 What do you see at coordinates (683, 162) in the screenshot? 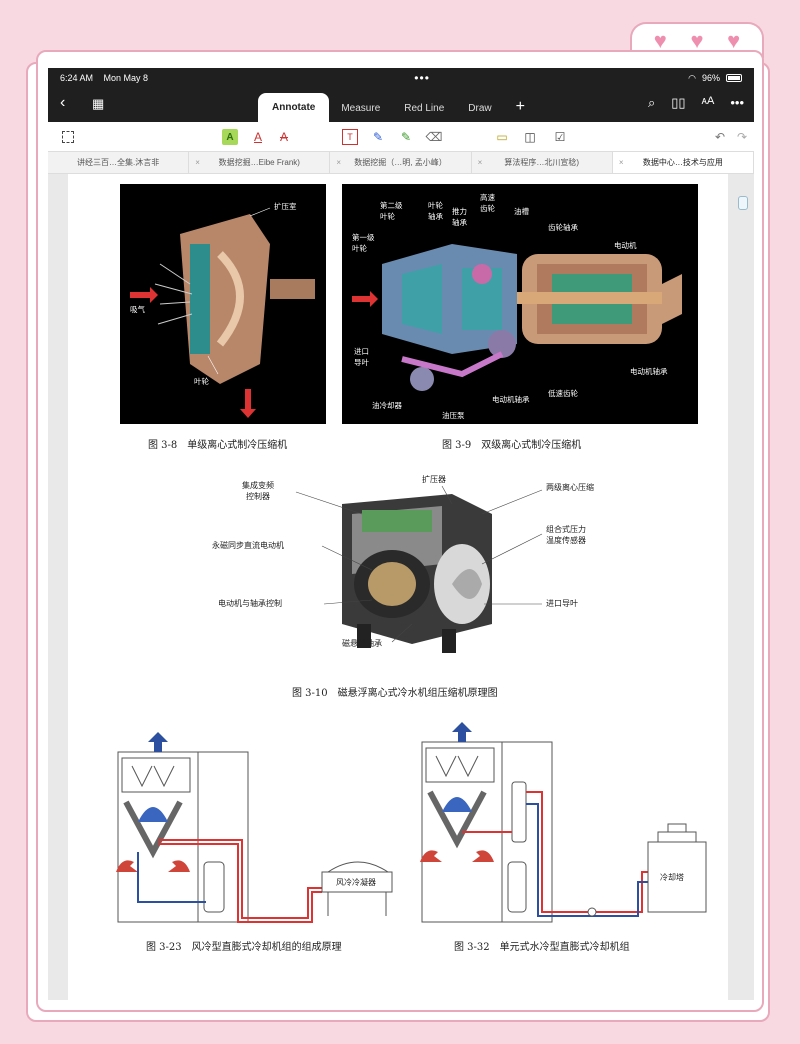
I see `doc-tab-active: × 数据中心…技术与应用` at bounding box center [683, 162].